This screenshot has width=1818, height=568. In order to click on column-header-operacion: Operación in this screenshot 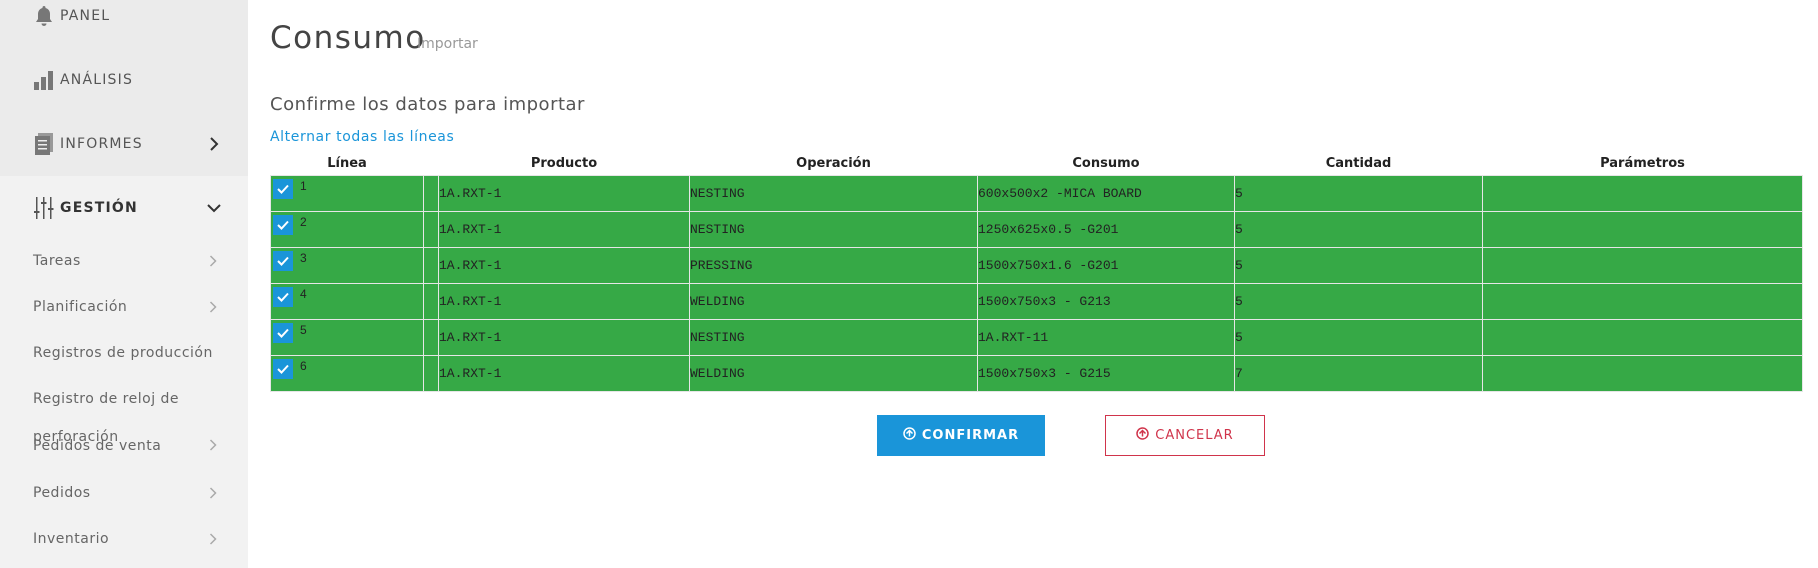, I will do `click(833, 163)`.